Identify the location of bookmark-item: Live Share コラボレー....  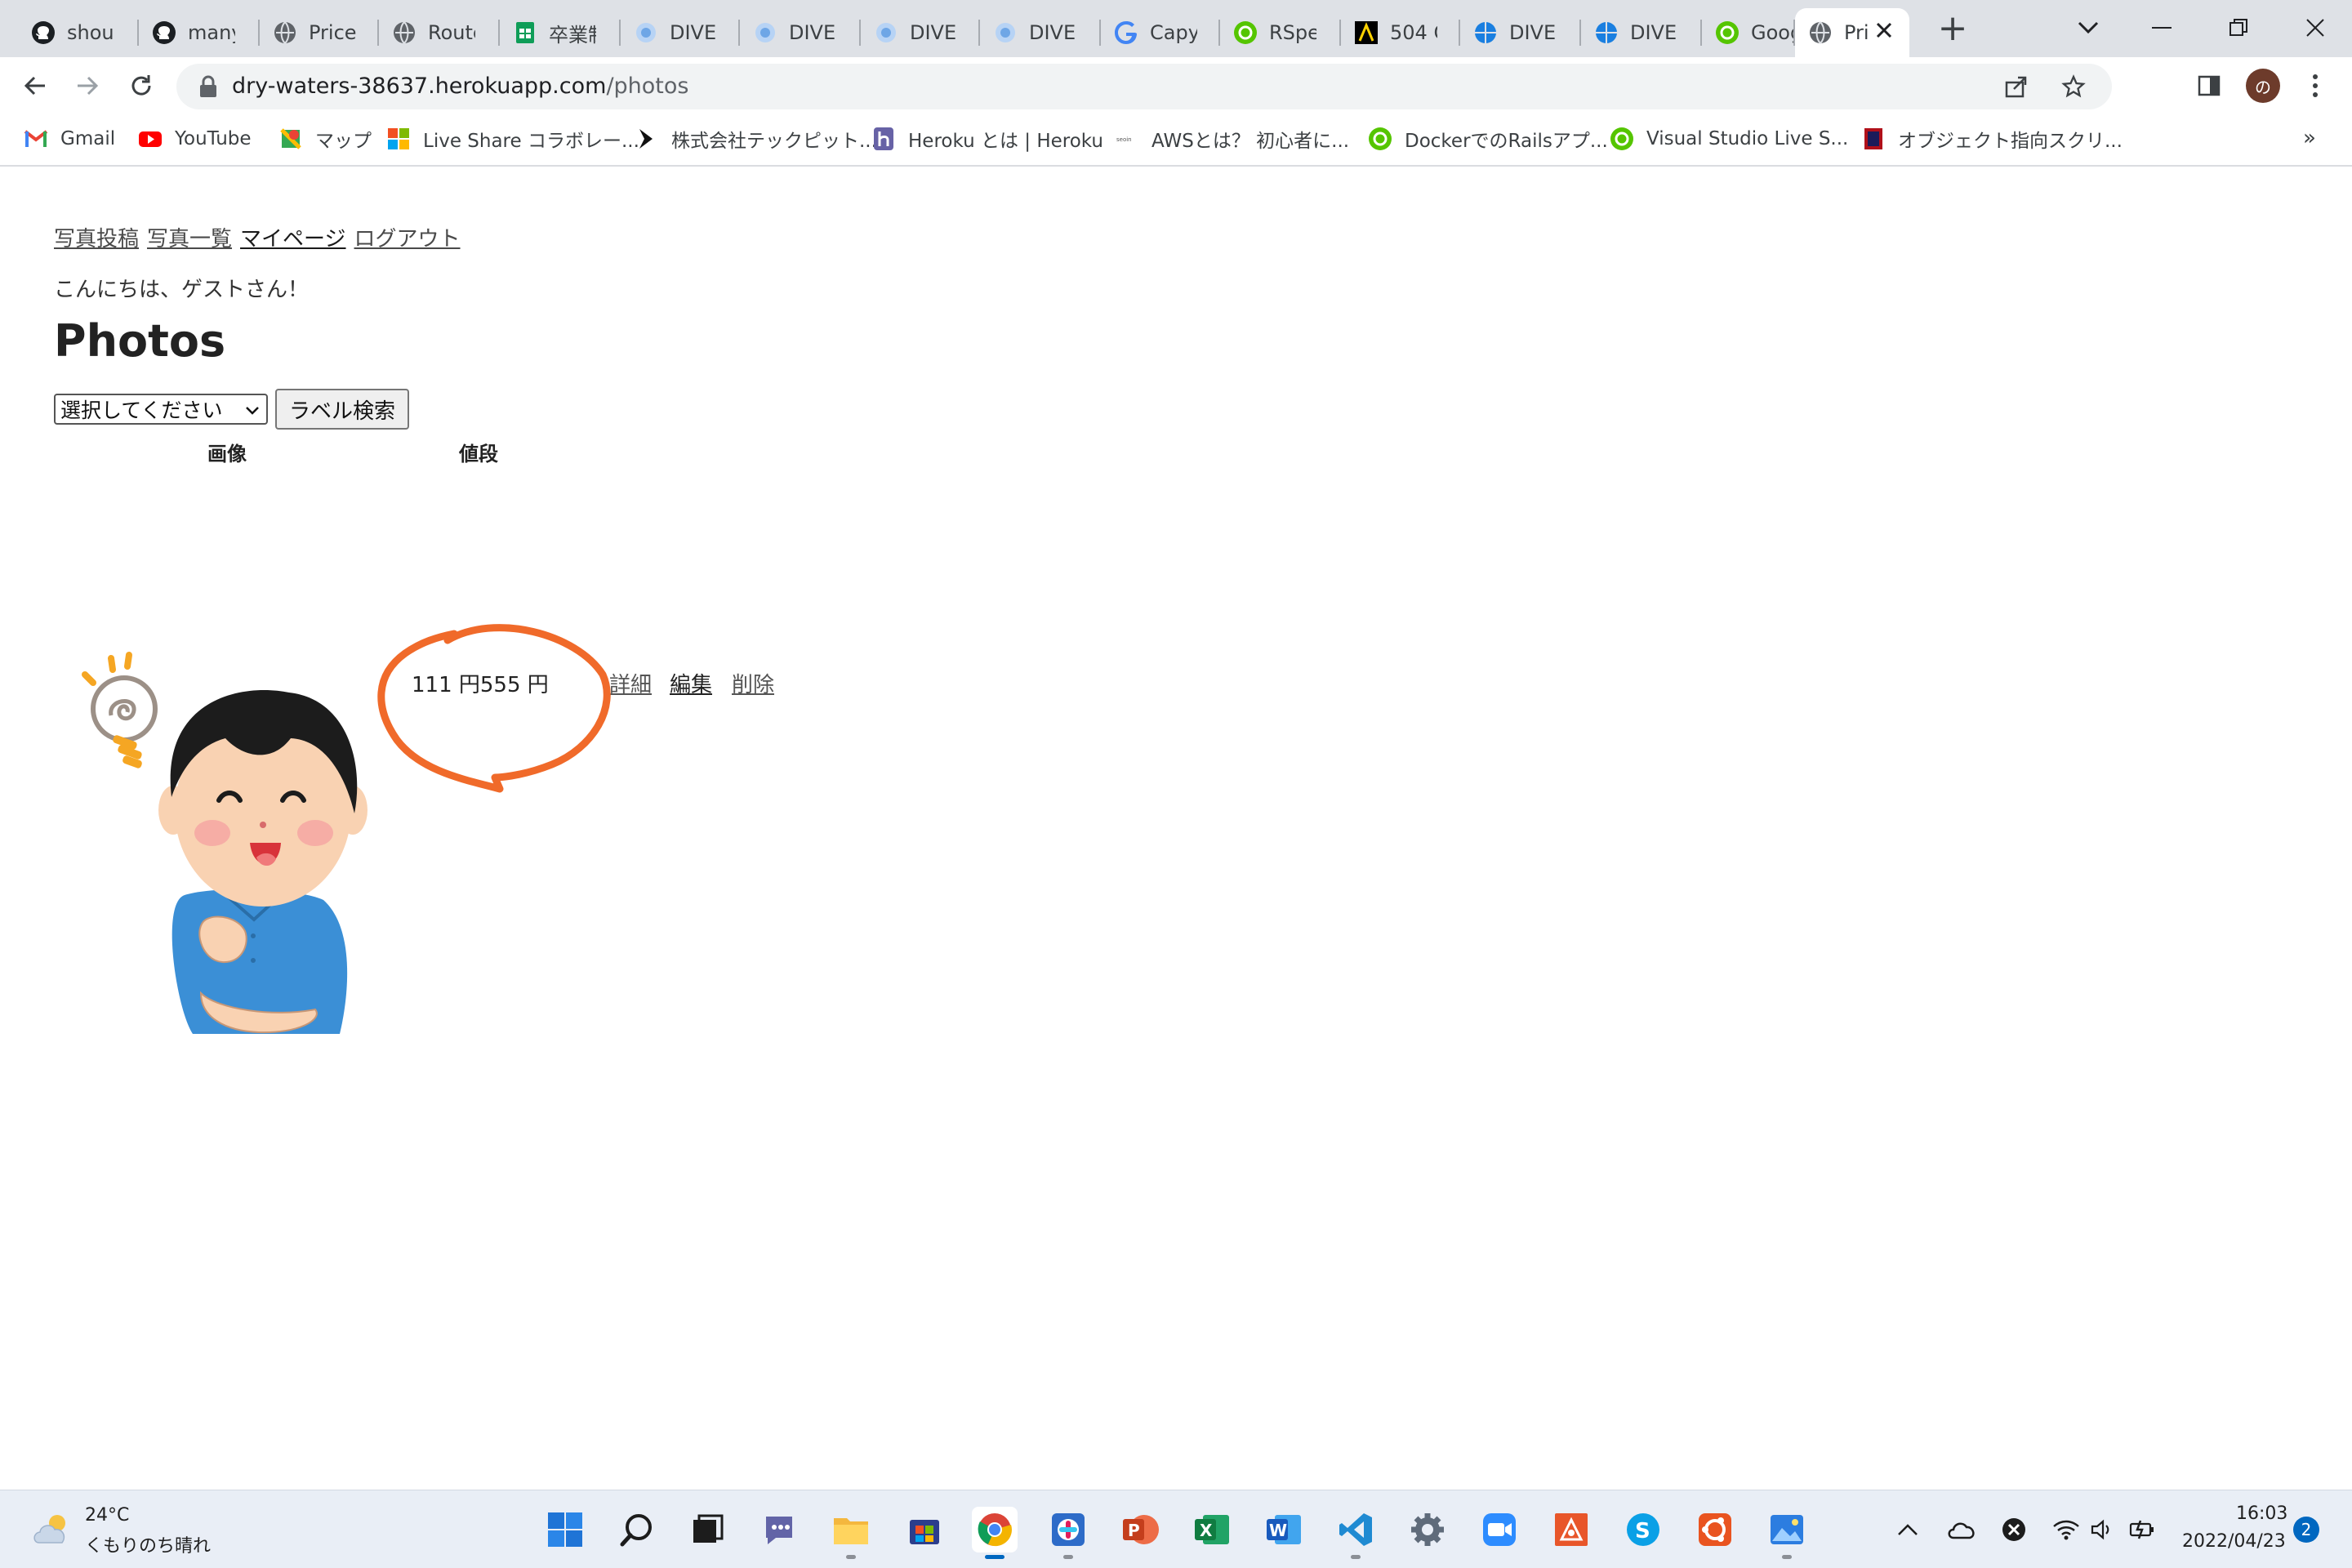
(512, 138).